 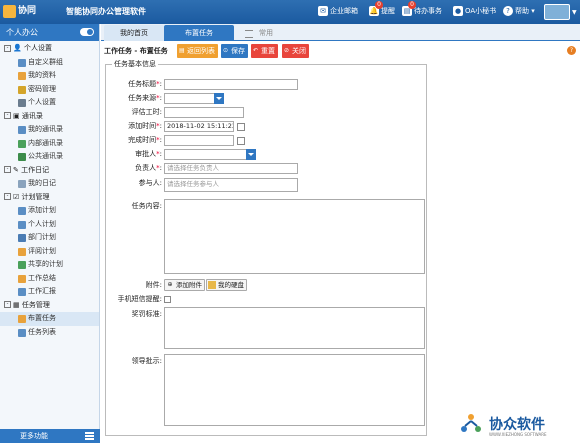 What do you see at coordinates (50, 436) in the screenshot?
I see `more-functions-button: 更多功能` at bounding box center [50, 436].